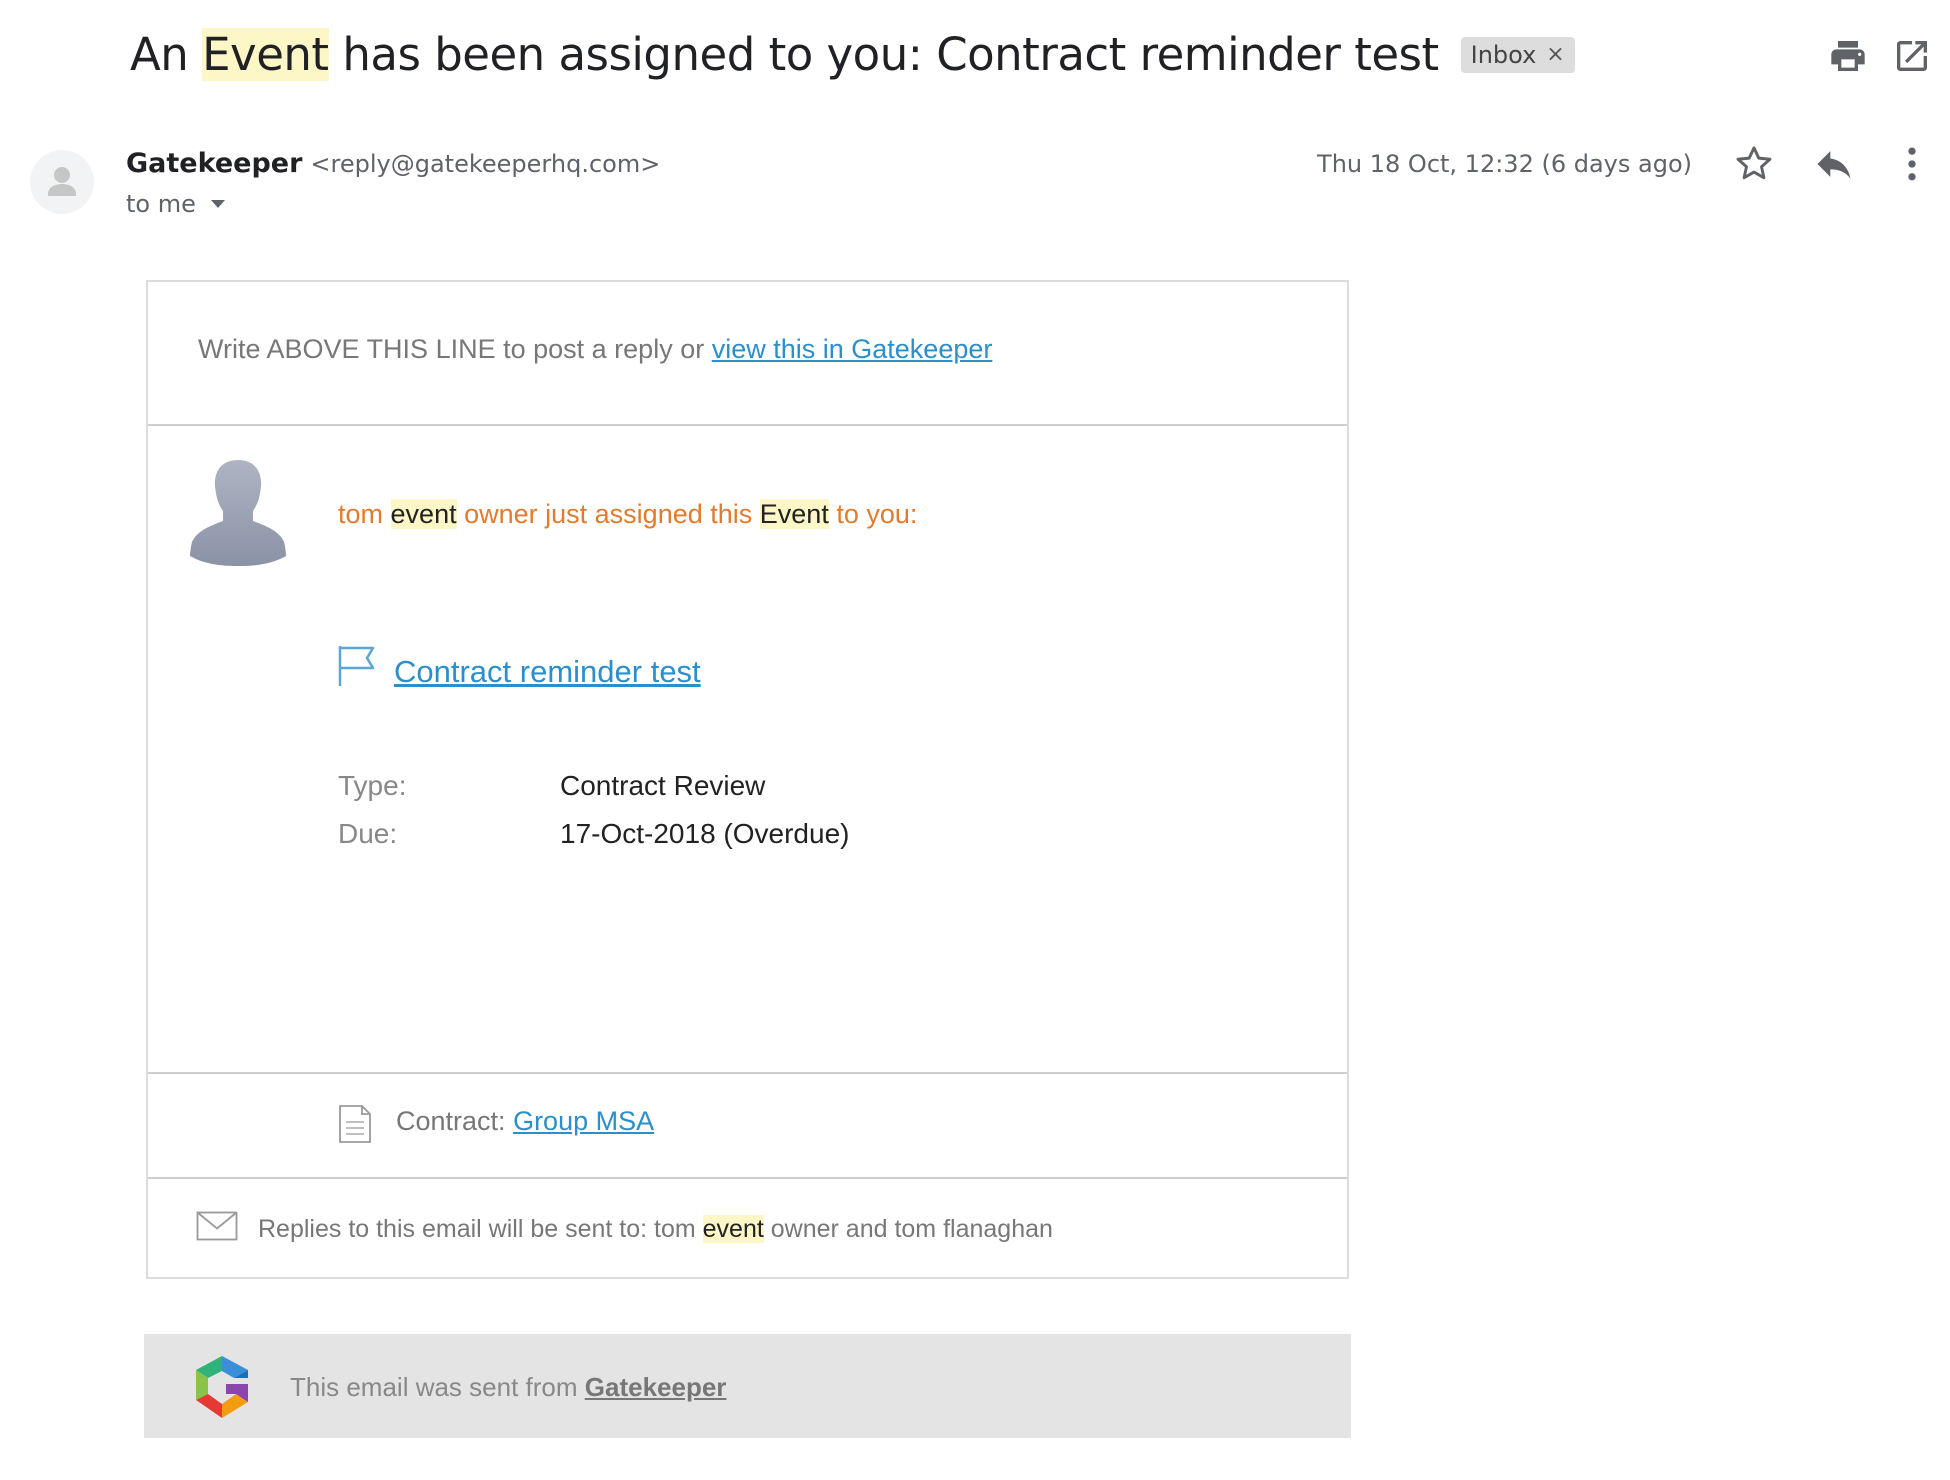 The image size is (1950, 1480). I want to click on sender-avatar, so click(62, 182).